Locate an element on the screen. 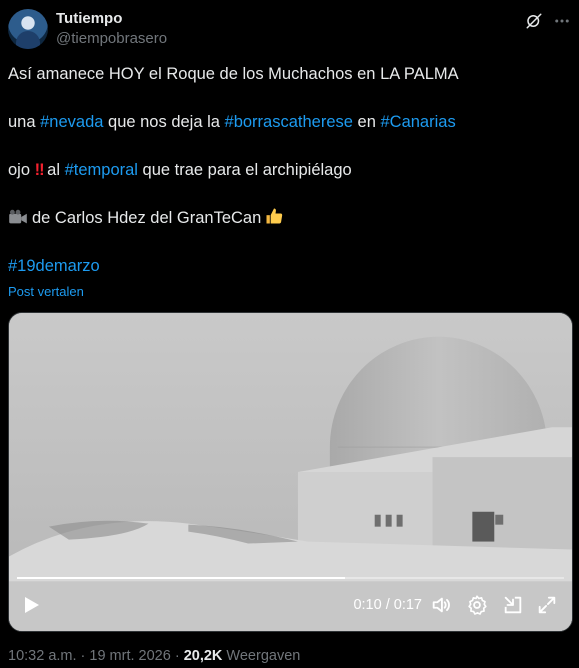 The image size is (579, 668). volume-icon is located at coordinates (441, 605).